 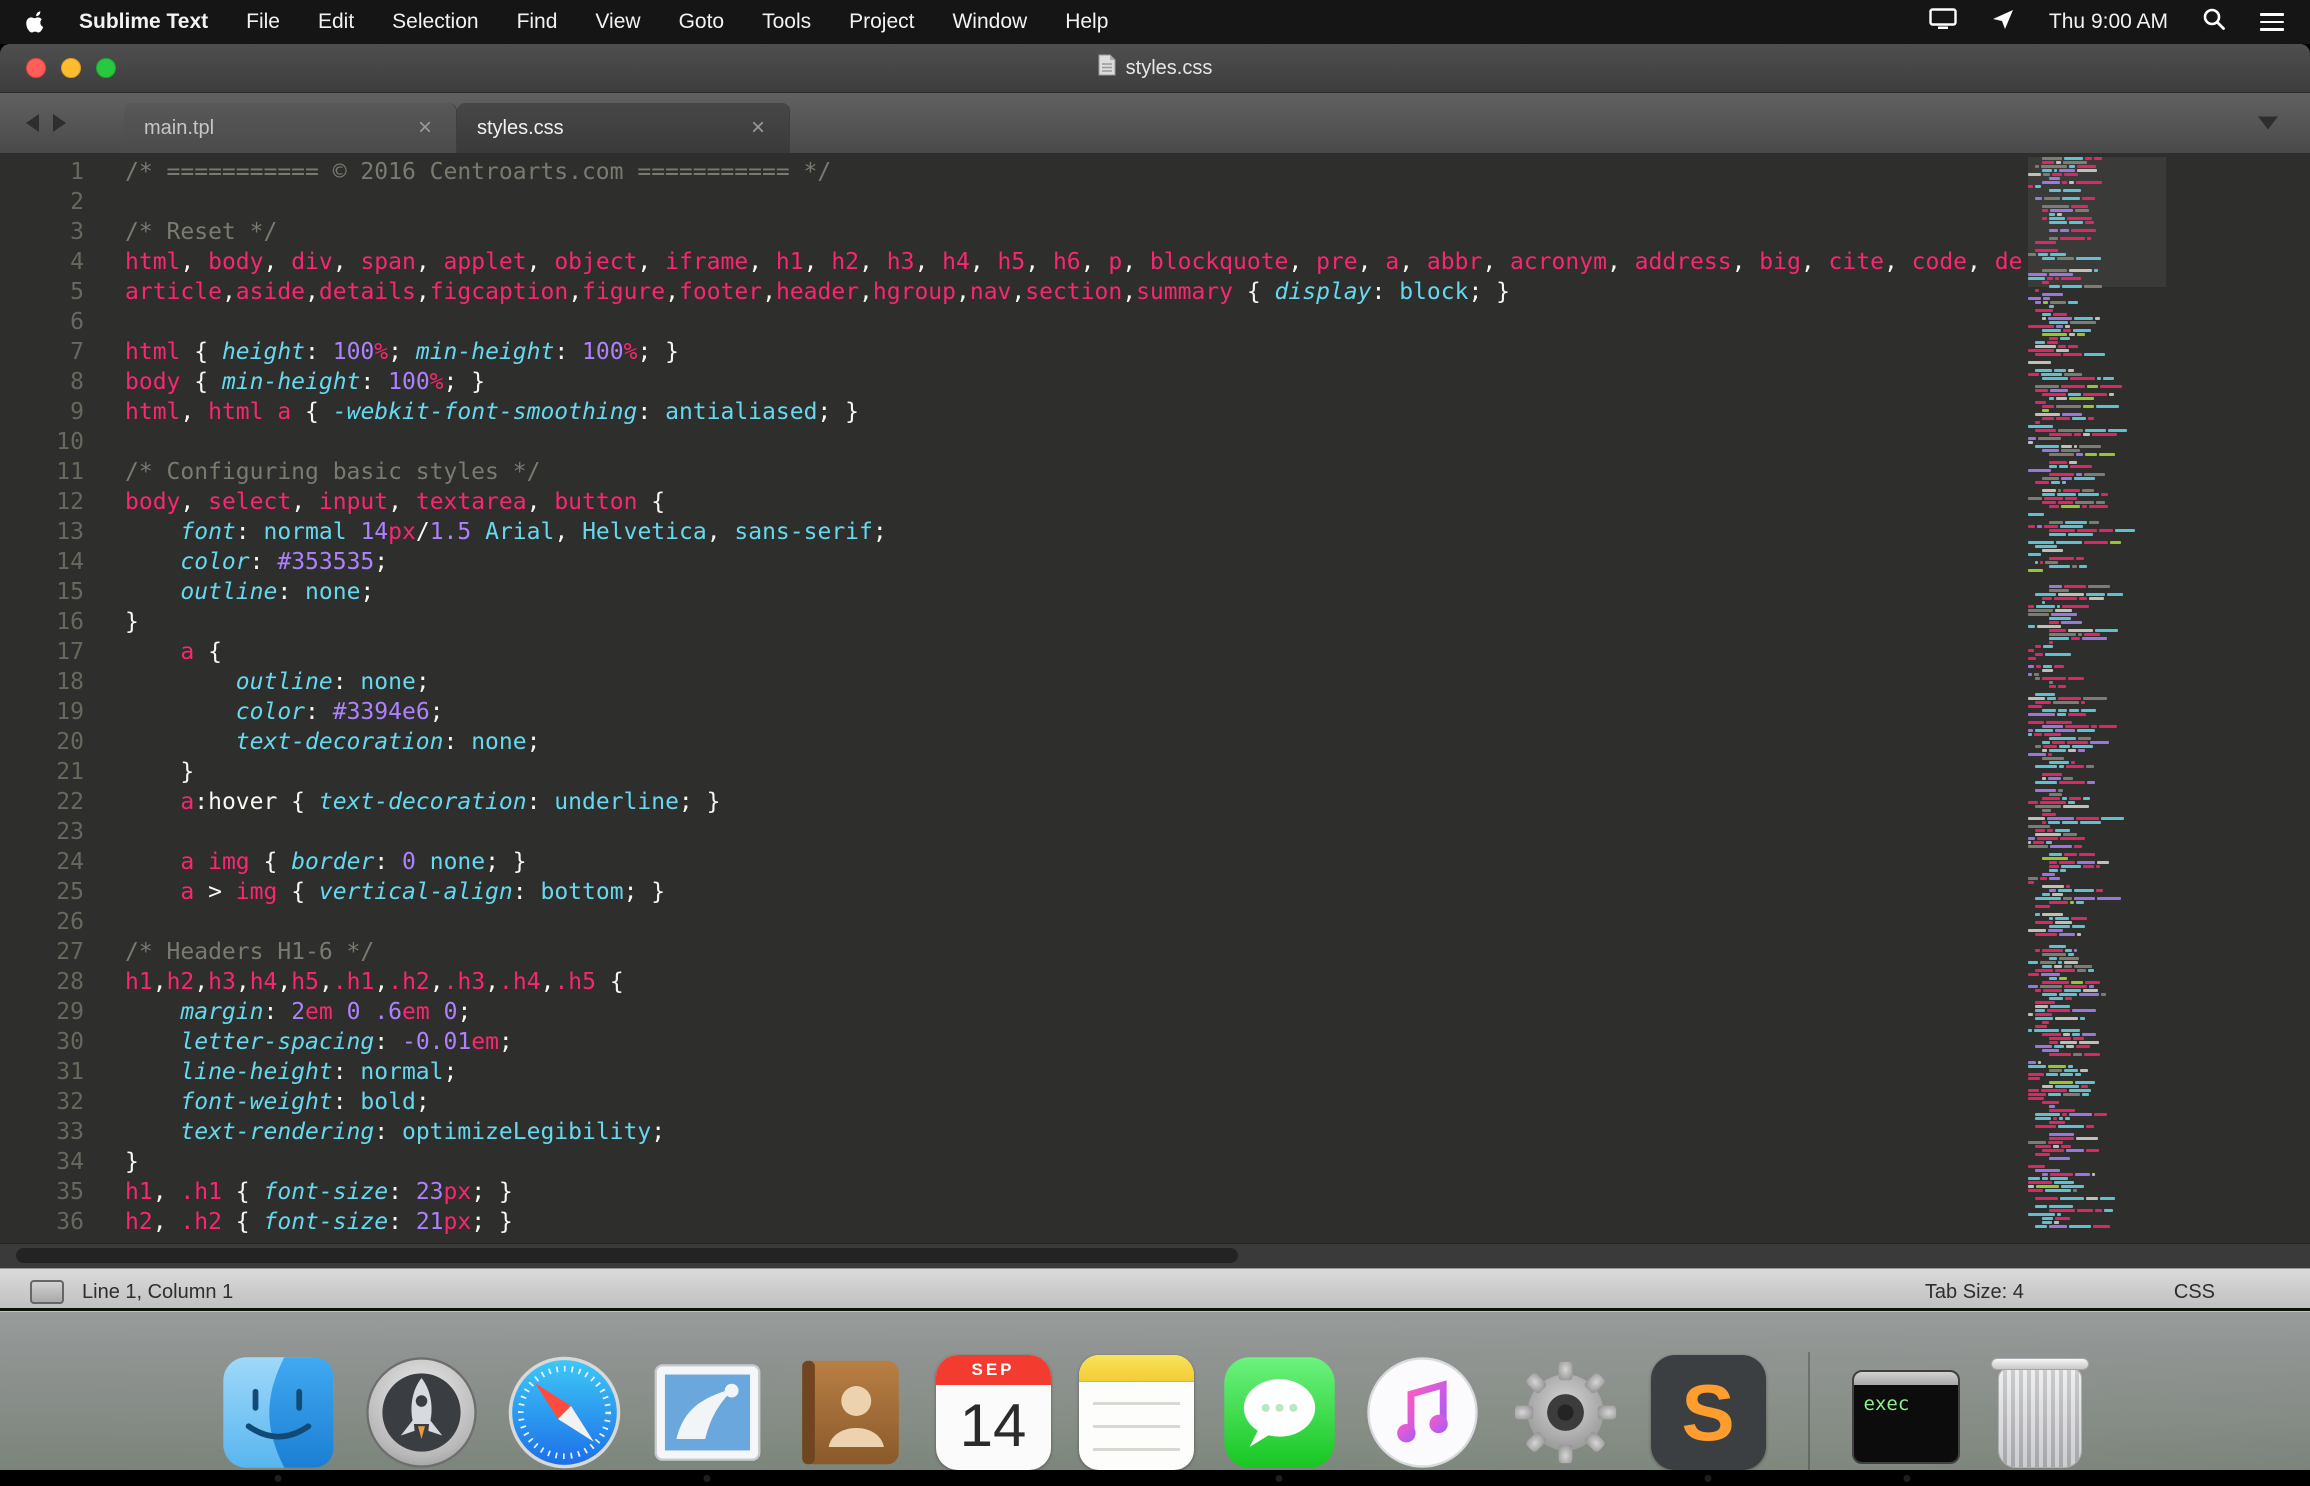 I want to click on menu-clock: Thu 9:00 AM, so click(x=2108, y=22).